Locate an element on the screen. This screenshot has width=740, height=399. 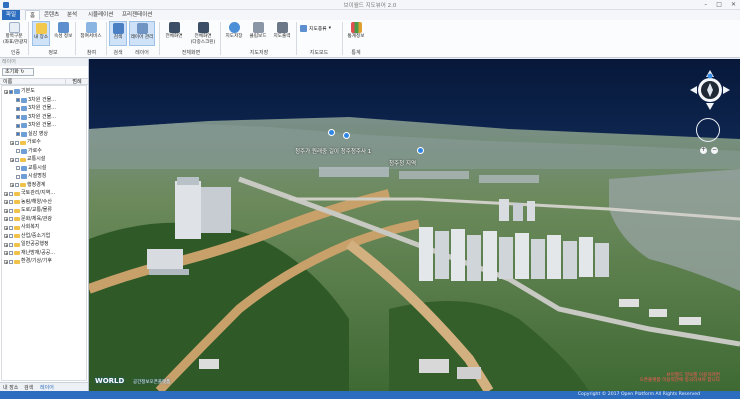
group-label-info: 정보 is located at coordinates (53, 53).